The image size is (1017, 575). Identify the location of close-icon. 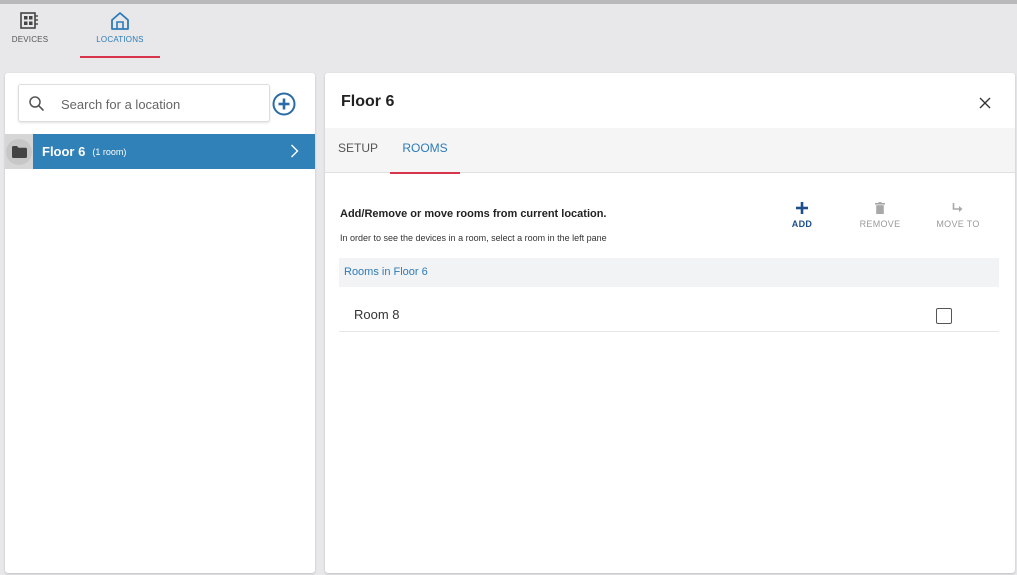
(985, 103).